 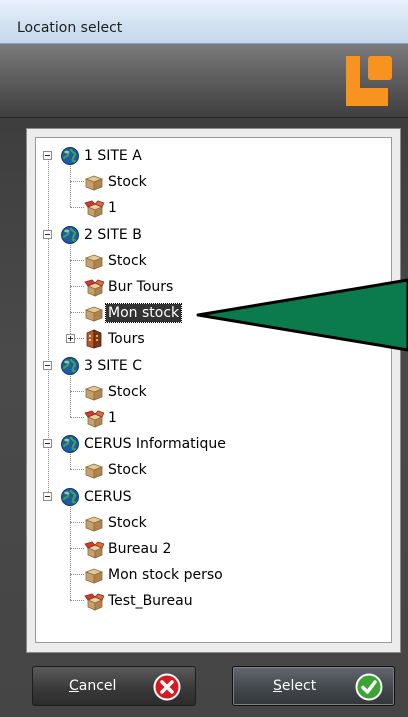 I want to click on tree-site-node: 3 SITE C, so click(x=113, y=366).